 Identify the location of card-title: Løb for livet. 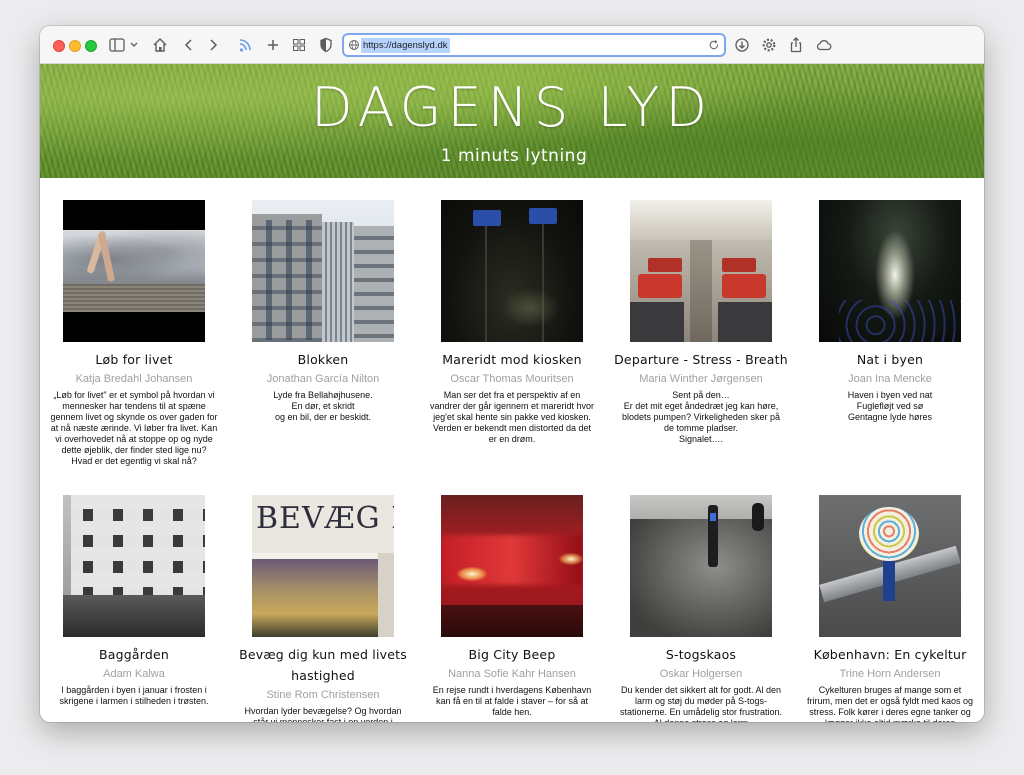
(134, 359).